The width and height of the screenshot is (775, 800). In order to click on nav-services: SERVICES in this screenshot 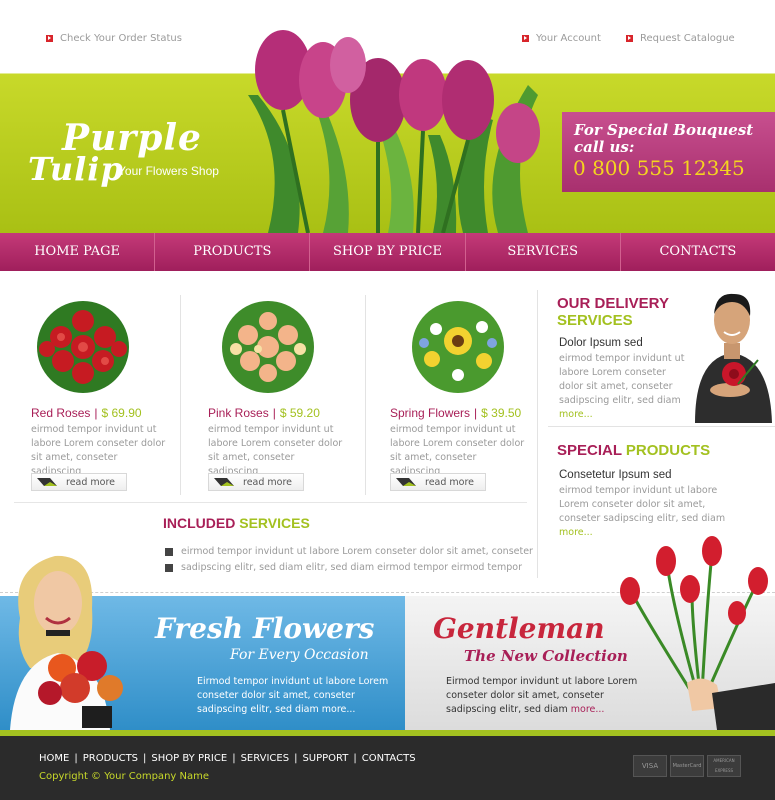, I will do `click(543, 252)`.